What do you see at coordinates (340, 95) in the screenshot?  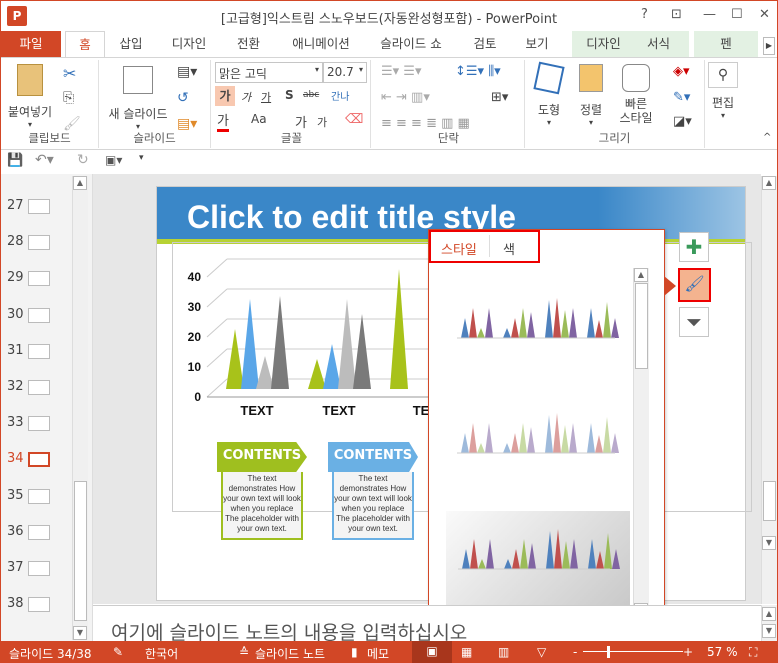 I see `char-spacing-button: 간나` at bounding box center [340, 95].